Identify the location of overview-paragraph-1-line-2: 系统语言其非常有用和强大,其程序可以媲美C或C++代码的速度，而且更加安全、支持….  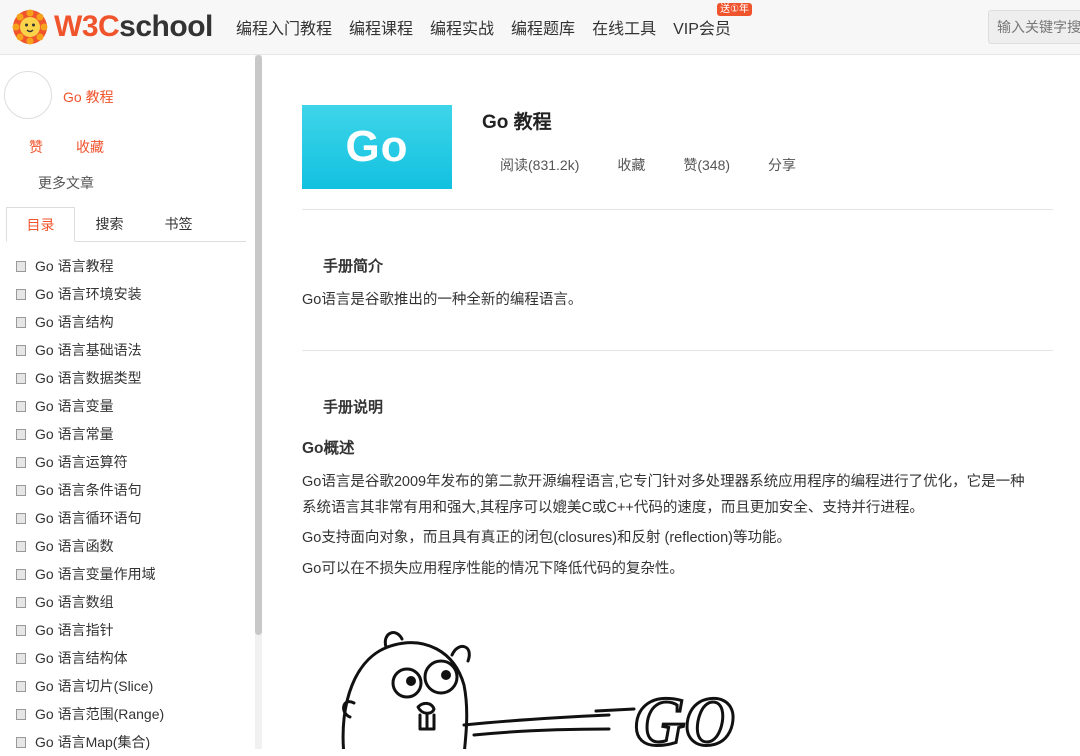
(613, 508).